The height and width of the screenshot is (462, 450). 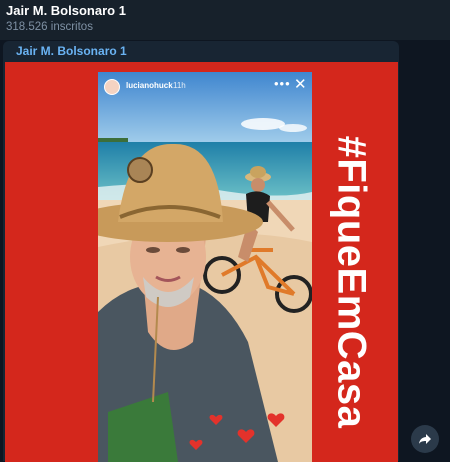 I want to click on story-topbar: lucianohuck 11h ••• ✕, so click(x=205, y=87).